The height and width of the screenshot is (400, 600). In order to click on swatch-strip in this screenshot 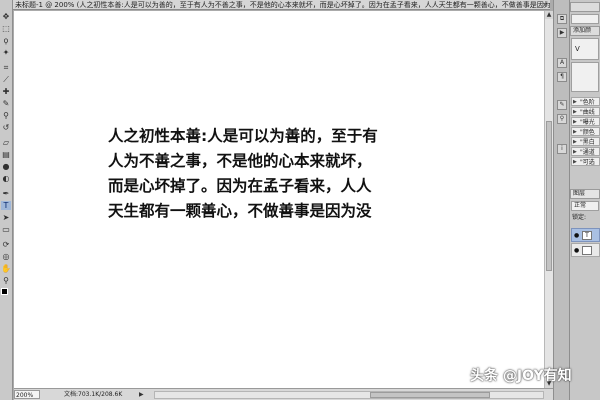, I will do `click(585, 19)`.